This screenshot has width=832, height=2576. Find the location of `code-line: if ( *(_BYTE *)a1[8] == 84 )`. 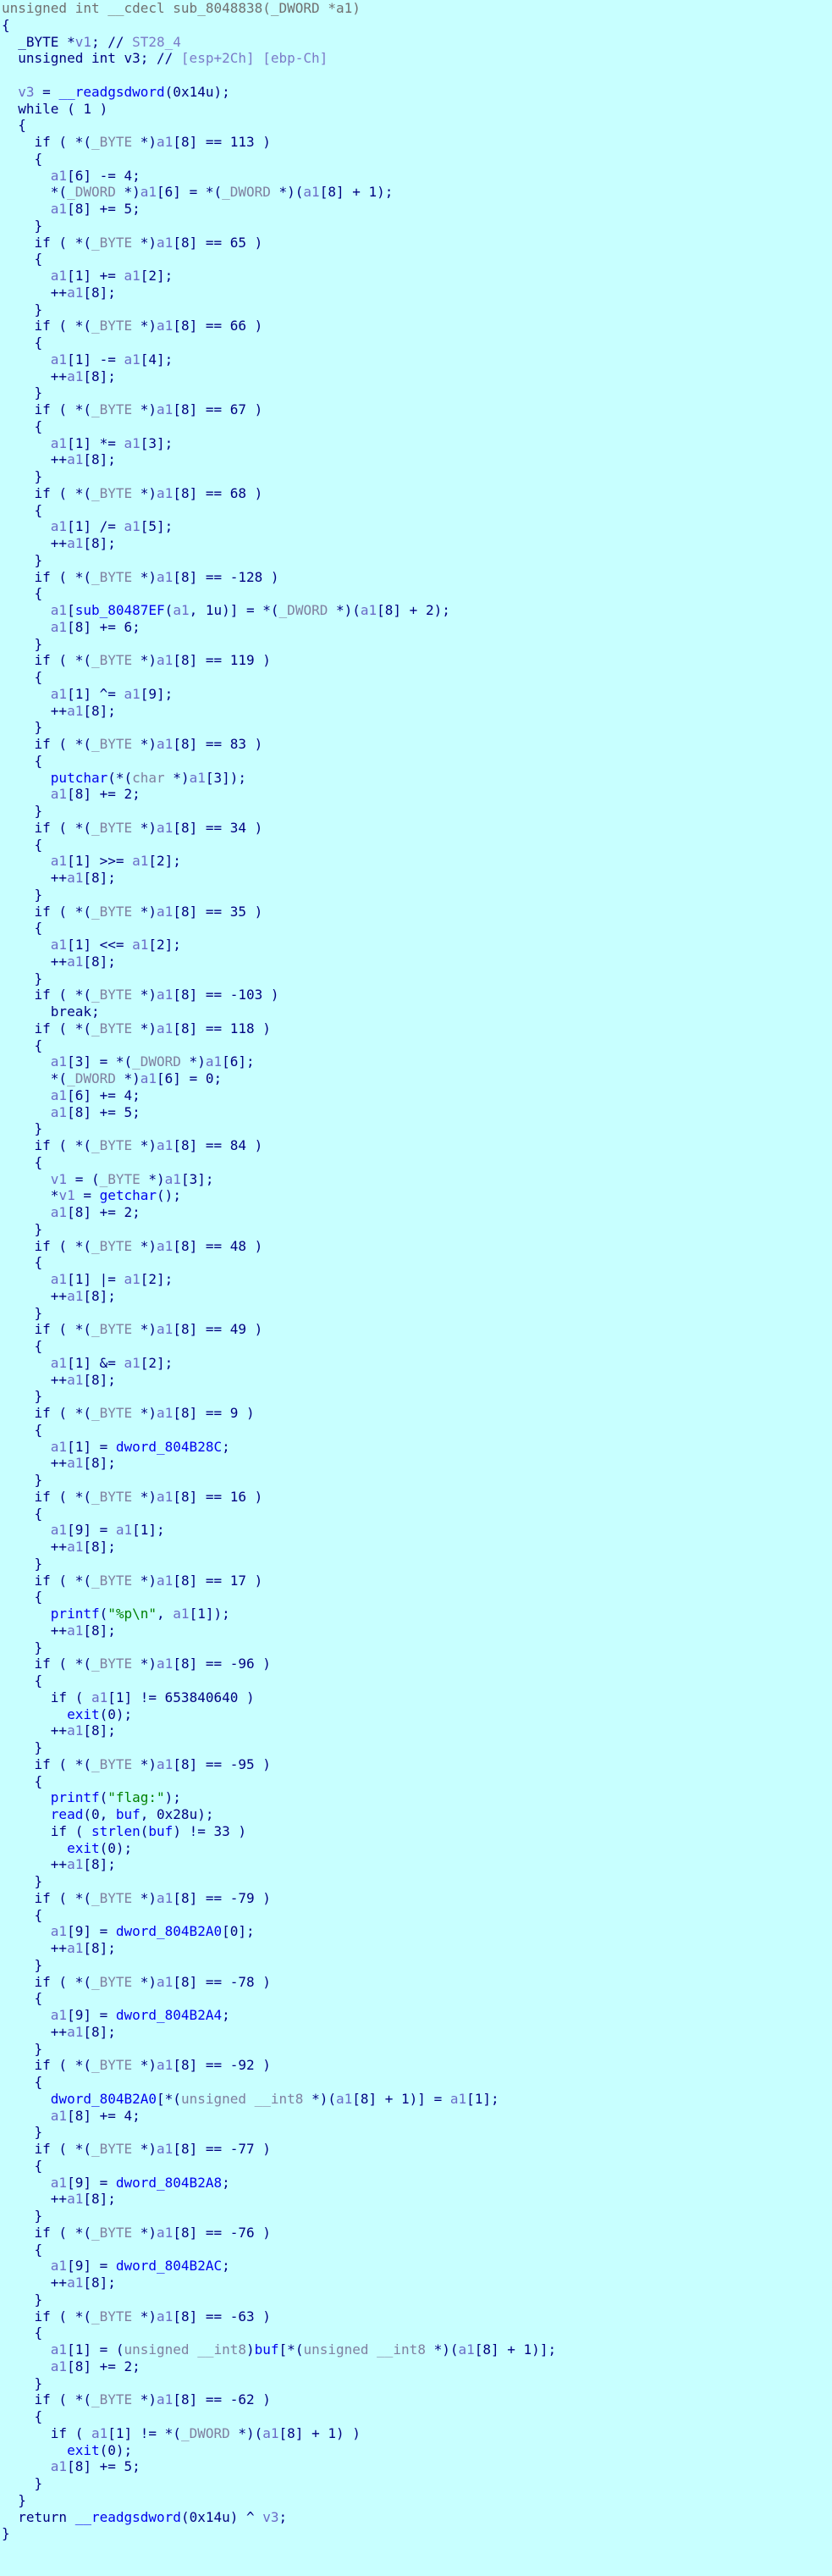

code-line: if ( *(_BYTE *)a1[8] == 84 ) is located at coordinates (417, 1145).